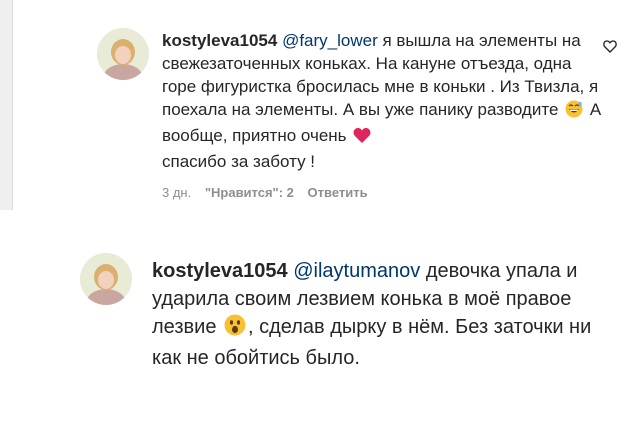 The width and height of the screenshot is (629, 427). I want to click on comment-likes: "Нравится": 2, so click(249, 192).